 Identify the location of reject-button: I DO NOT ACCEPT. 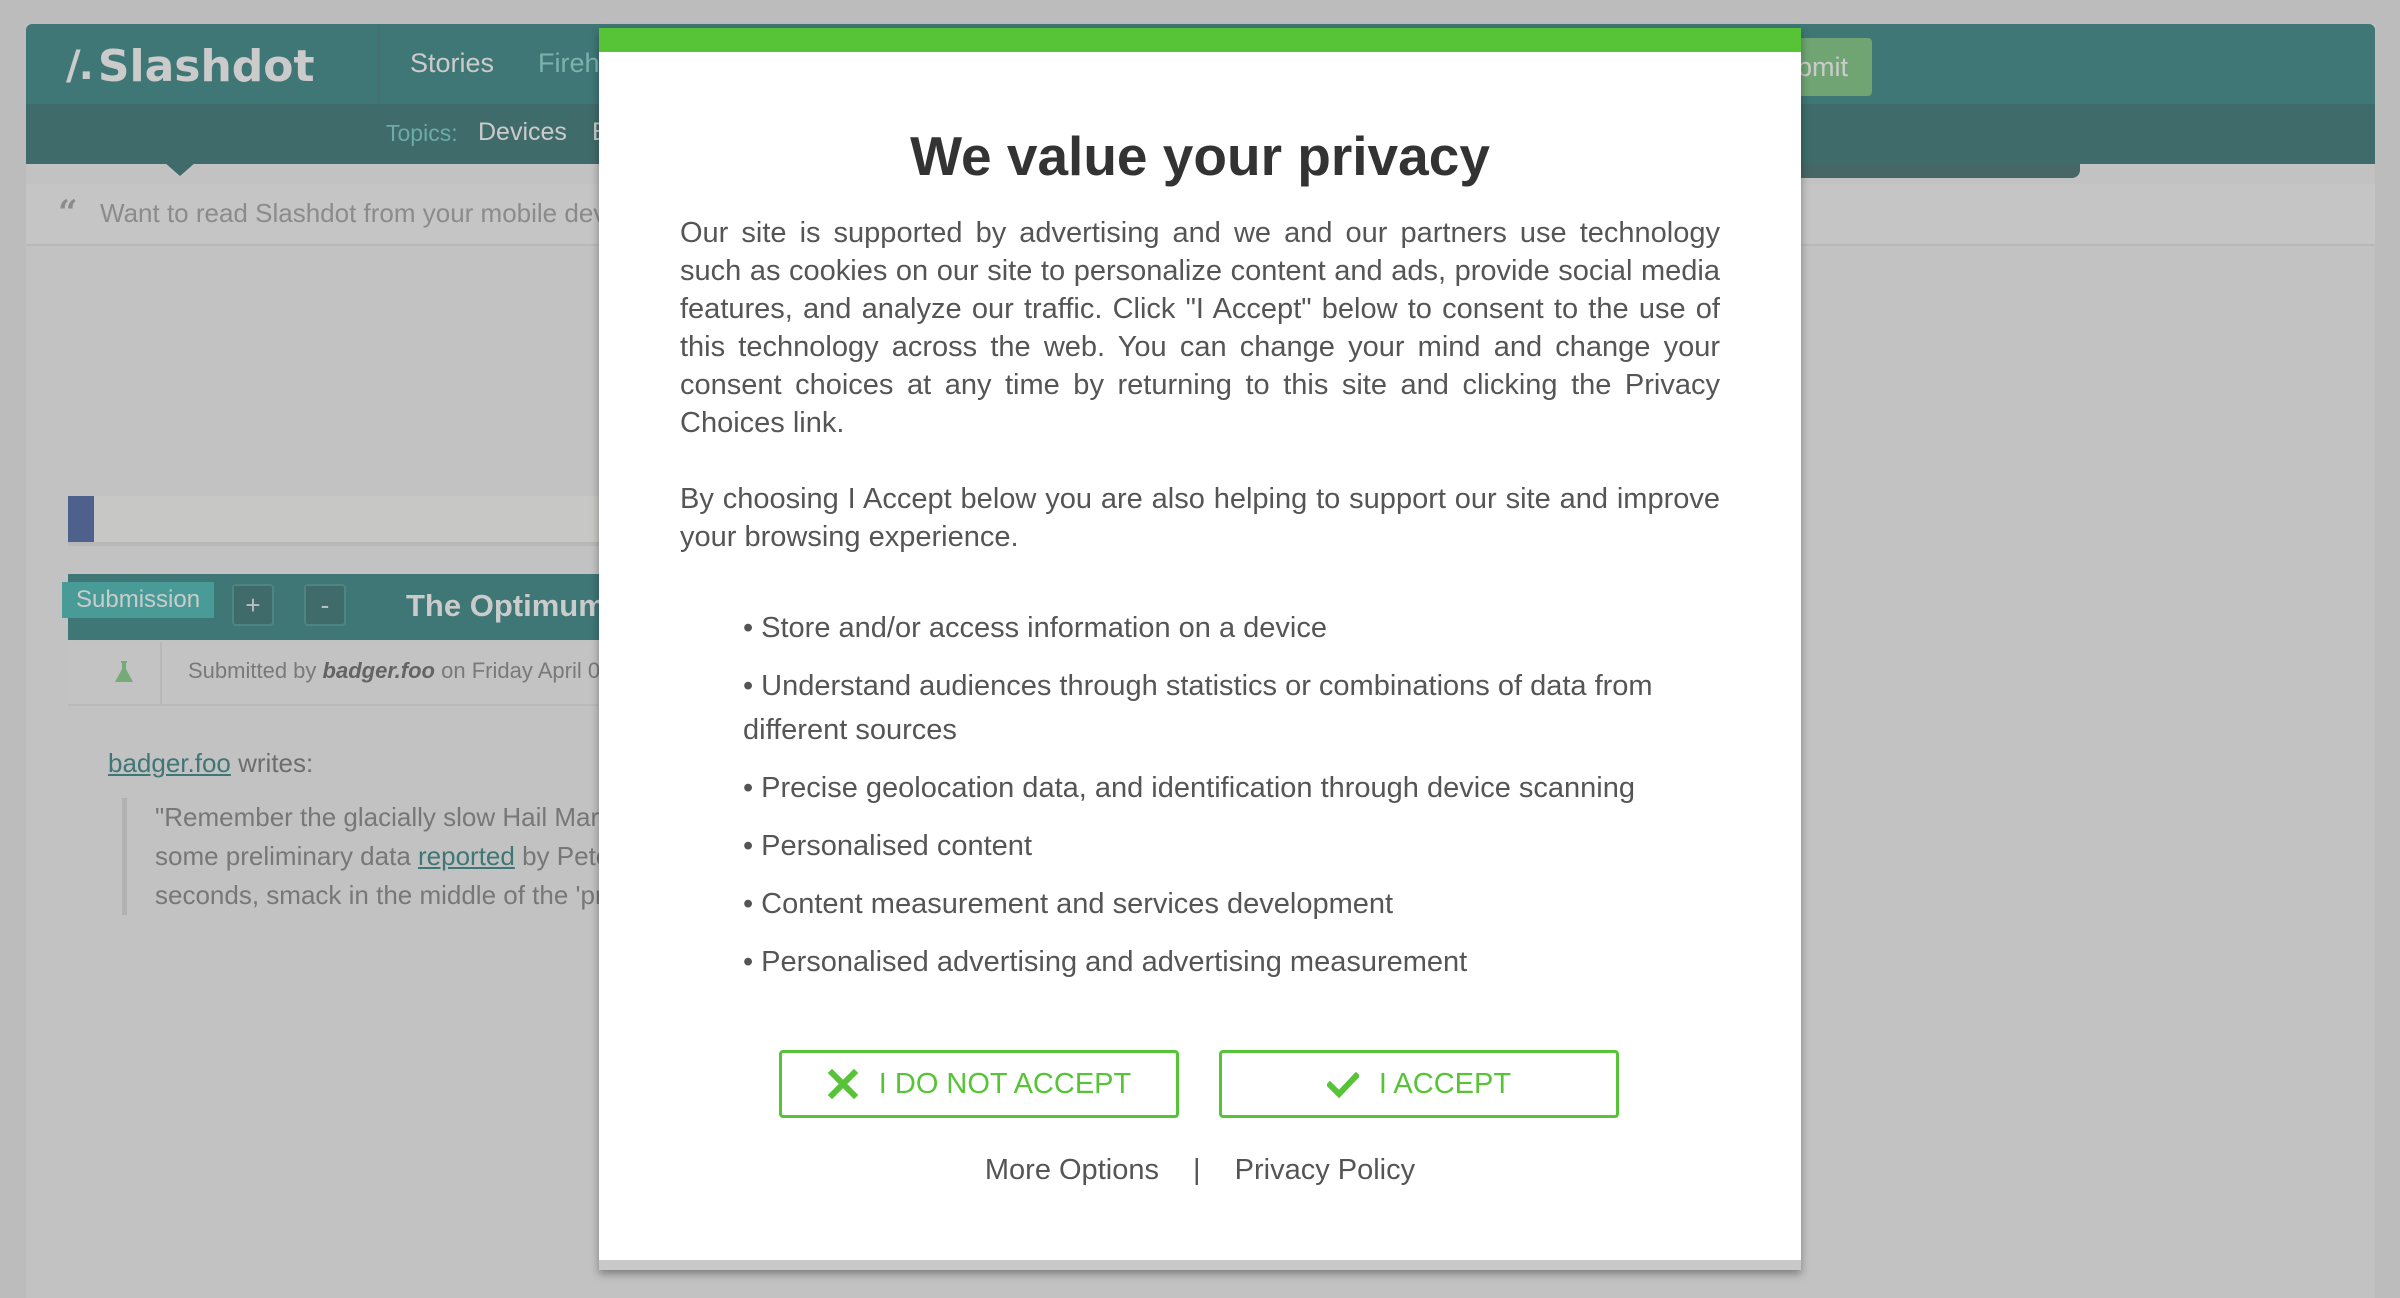
(979, 1084).